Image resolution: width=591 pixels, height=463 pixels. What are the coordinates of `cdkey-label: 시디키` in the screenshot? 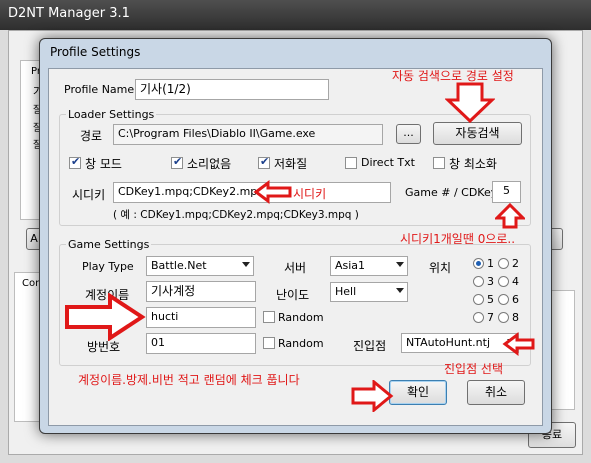 It's located at (89, 195).